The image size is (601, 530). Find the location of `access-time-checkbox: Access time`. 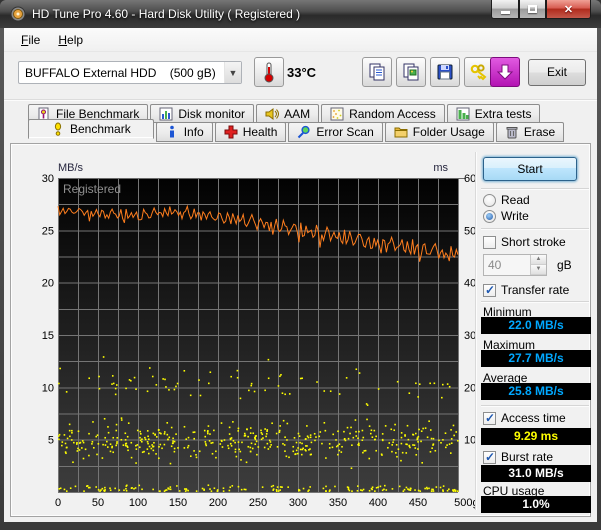

access-time-checkbox: Access time is located at coordinates (524, 418).